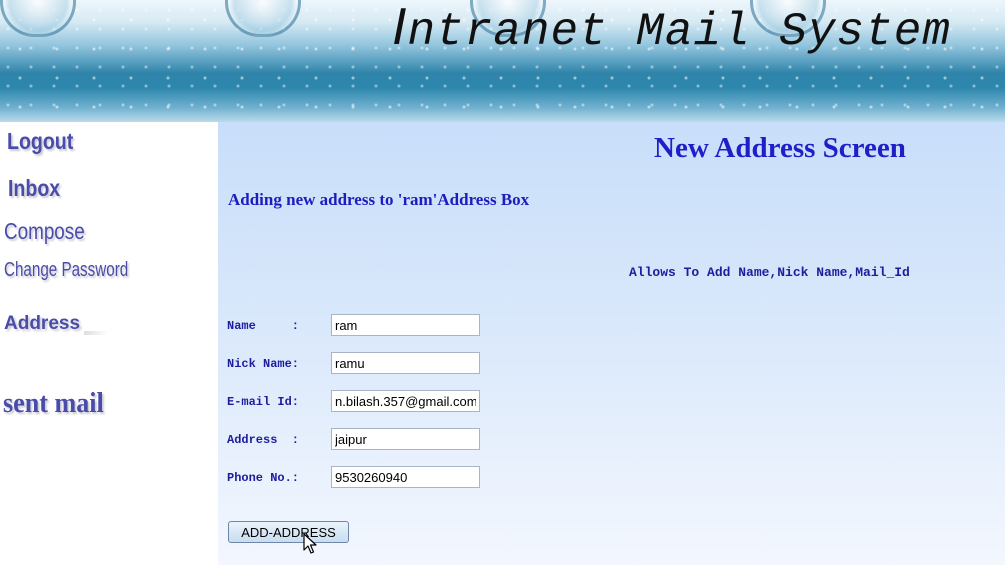 This screenshot has height=565, width=1005. What do you see at coordinates (263, 364) in the screenshot?
I see `nick-name-label: Nick Name:` at bounding box center [263, 364].